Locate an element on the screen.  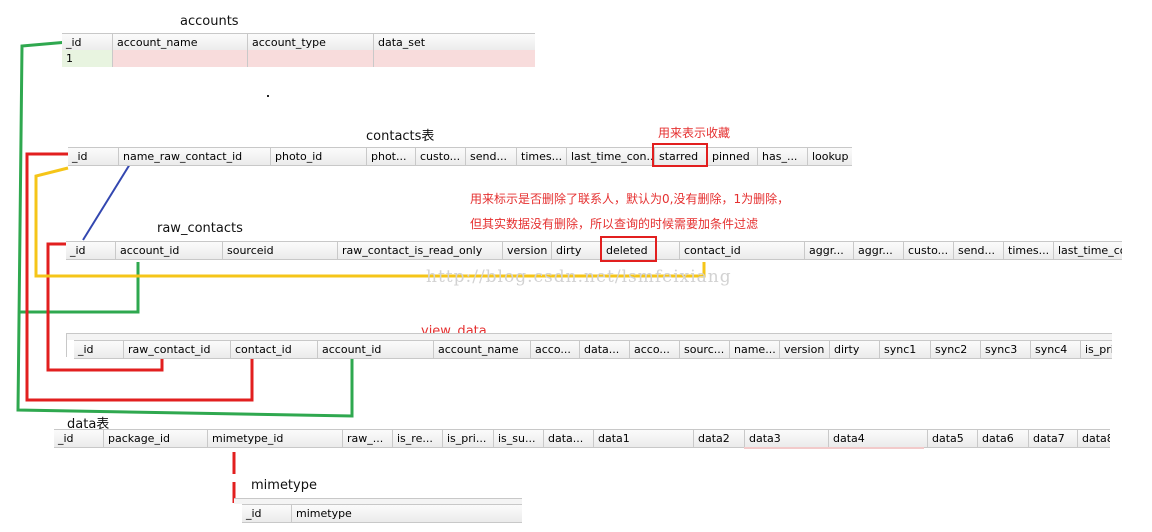
deleted-note-line2: 但其实数据没有删除，所以查询的时候需要加条件过滤 is located at coordinates (614, 224).